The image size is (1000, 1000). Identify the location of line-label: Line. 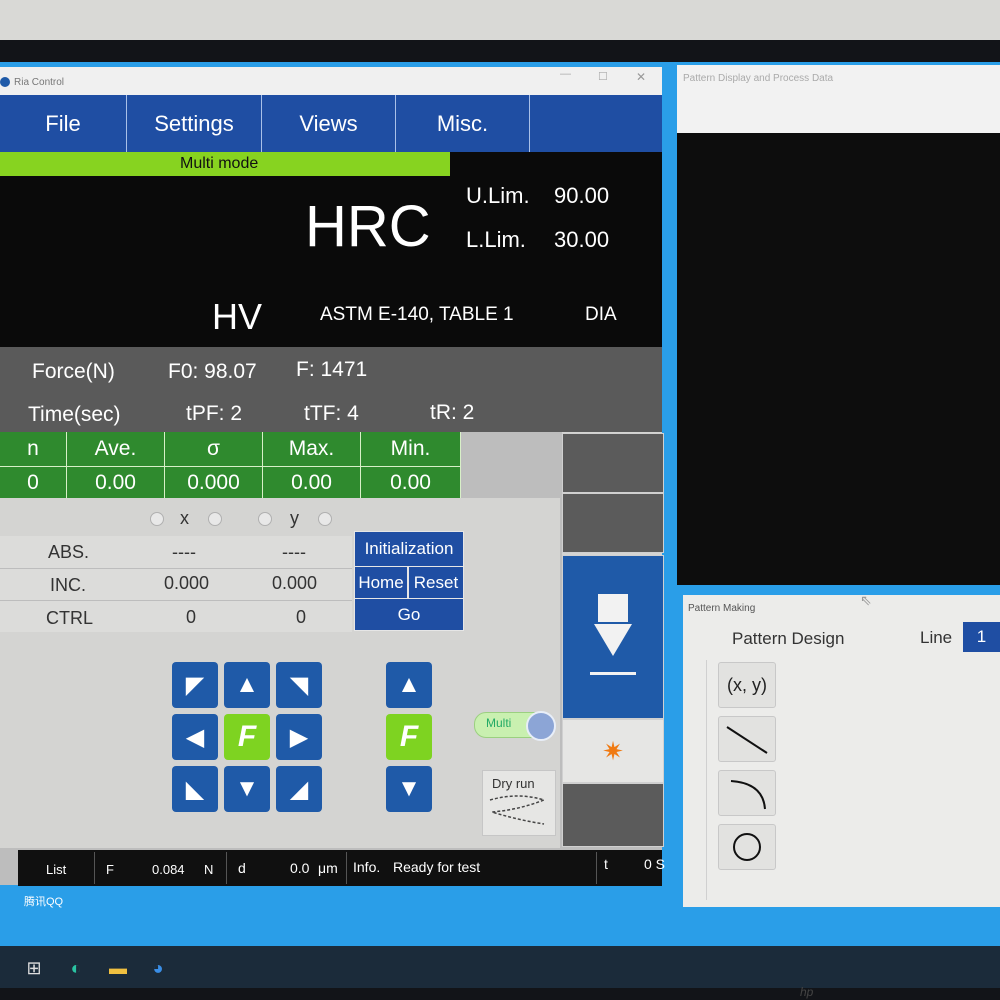
(936, 637).